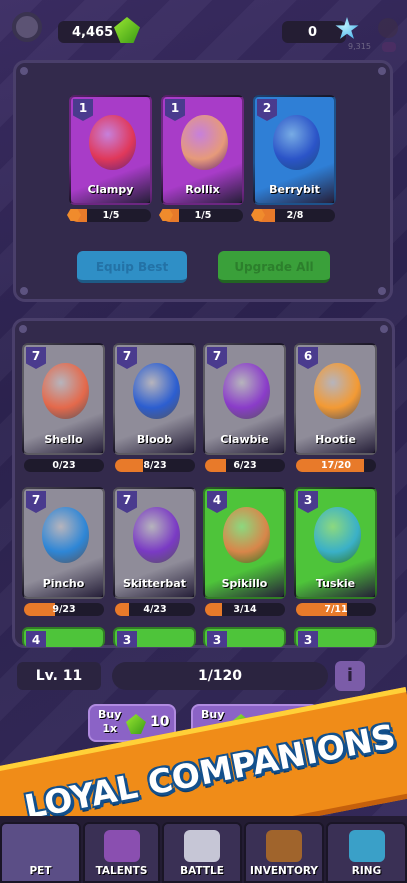 The height and width of the screenshot is (883, 407). What do you see at coordinates (136, 724) in the screenshot?
I see `green-gem-icon` at bounding box center [136, 724].